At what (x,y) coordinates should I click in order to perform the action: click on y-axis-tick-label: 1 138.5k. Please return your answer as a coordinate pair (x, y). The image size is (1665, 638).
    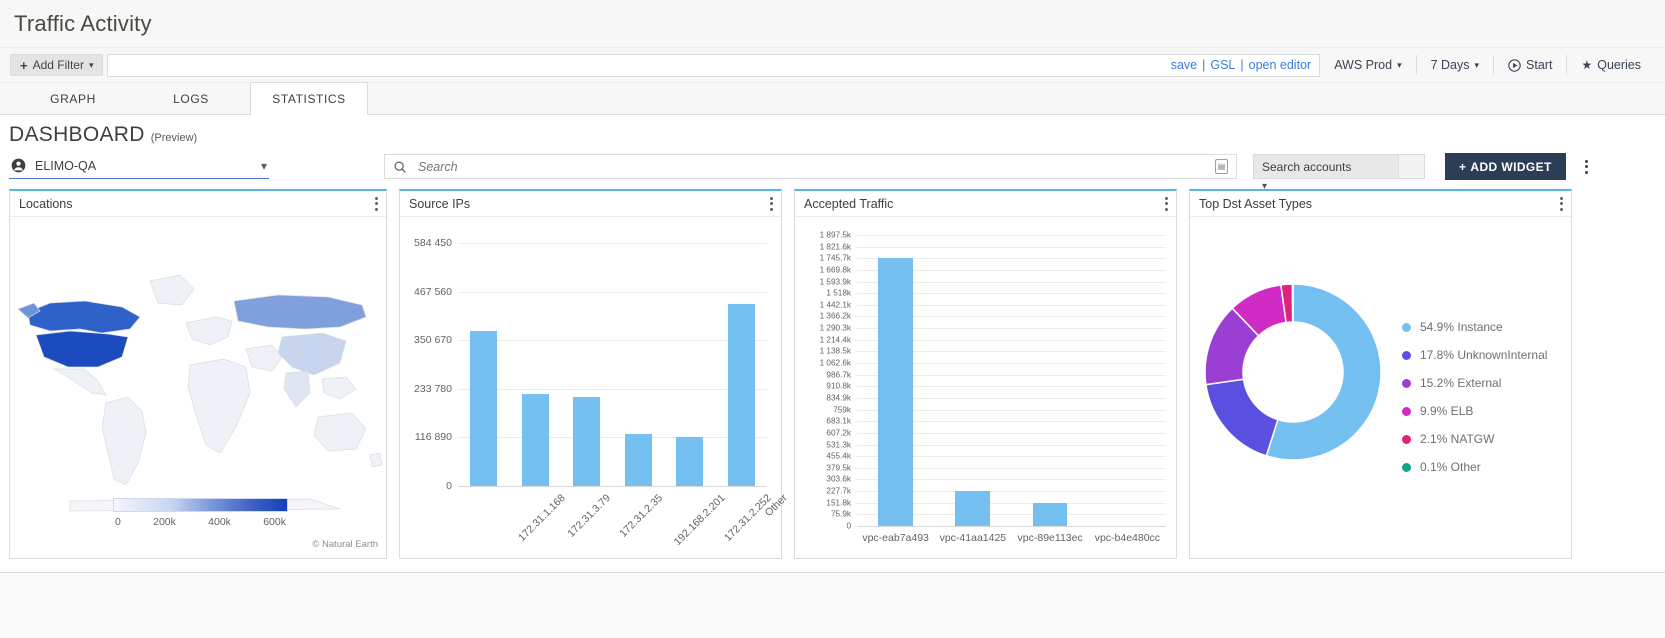
    Looking at the image, I should click on (835, 351).